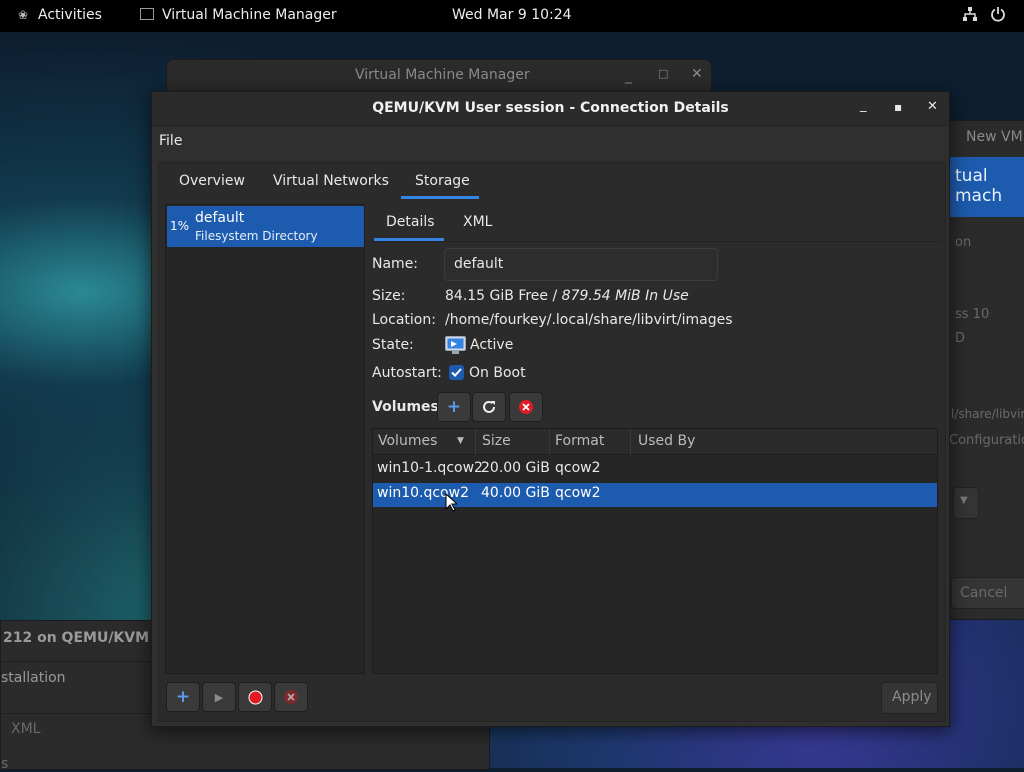  What do you see at coordinates (986, 440) in the screenshot?
I see `new-vm-text-fragment: Configuration` at bounding box center [986, 440].